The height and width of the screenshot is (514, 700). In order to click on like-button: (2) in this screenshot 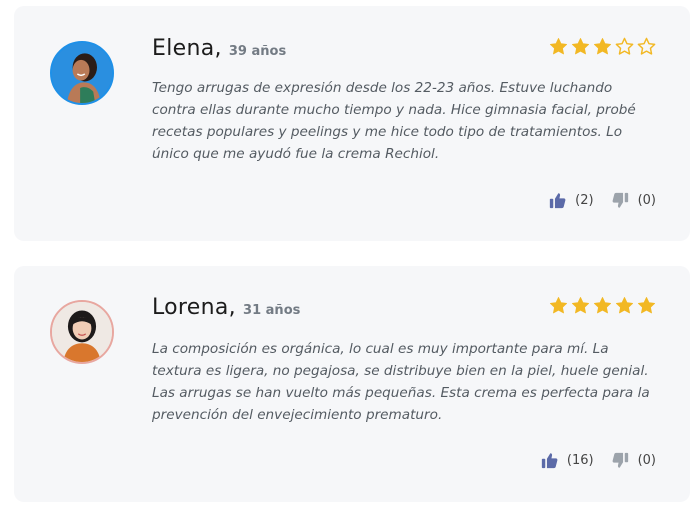, I will do `click(571, 200)`.